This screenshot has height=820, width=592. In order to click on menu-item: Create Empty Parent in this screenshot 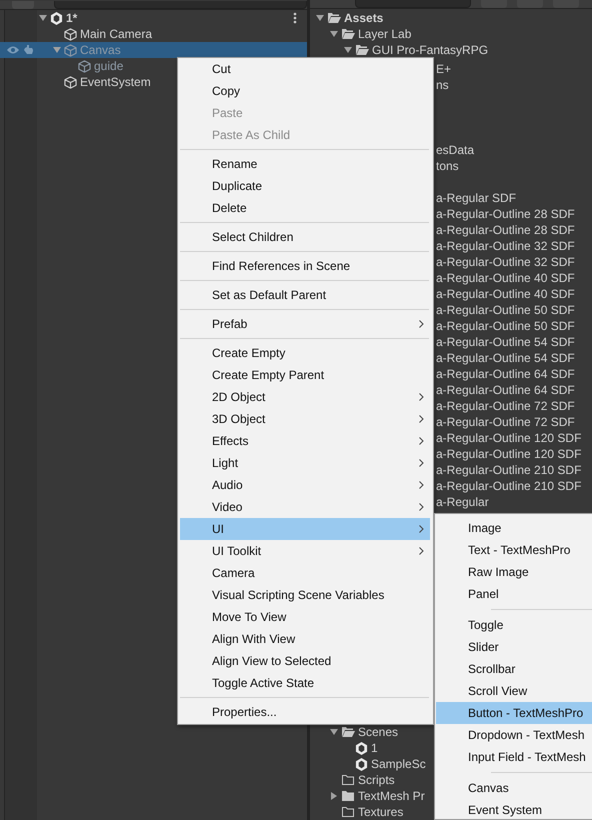, I will do `click(305, 375)`.